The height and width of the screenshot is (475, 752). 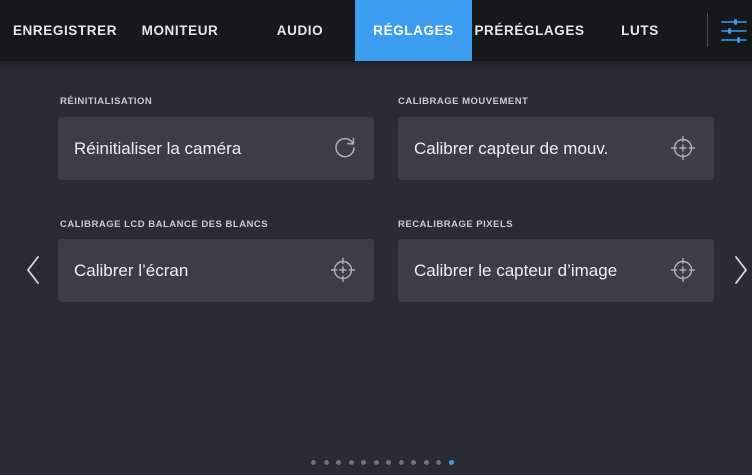 What do you see at coordinates (640, 30) in the screenshot?
I see `tab-luts: LUTS` at bounding box center [640, 30].